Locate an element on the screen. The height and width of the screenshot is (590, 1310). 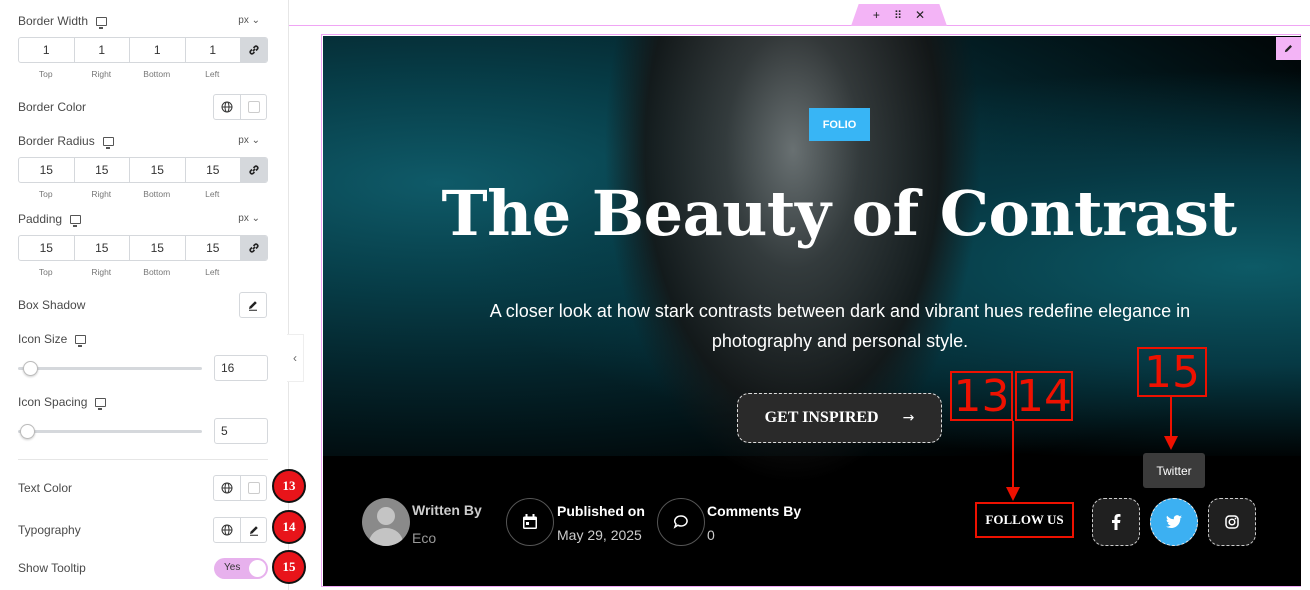
padding-inputs: 15 15 15 15 is located at coordinates (143, 248).